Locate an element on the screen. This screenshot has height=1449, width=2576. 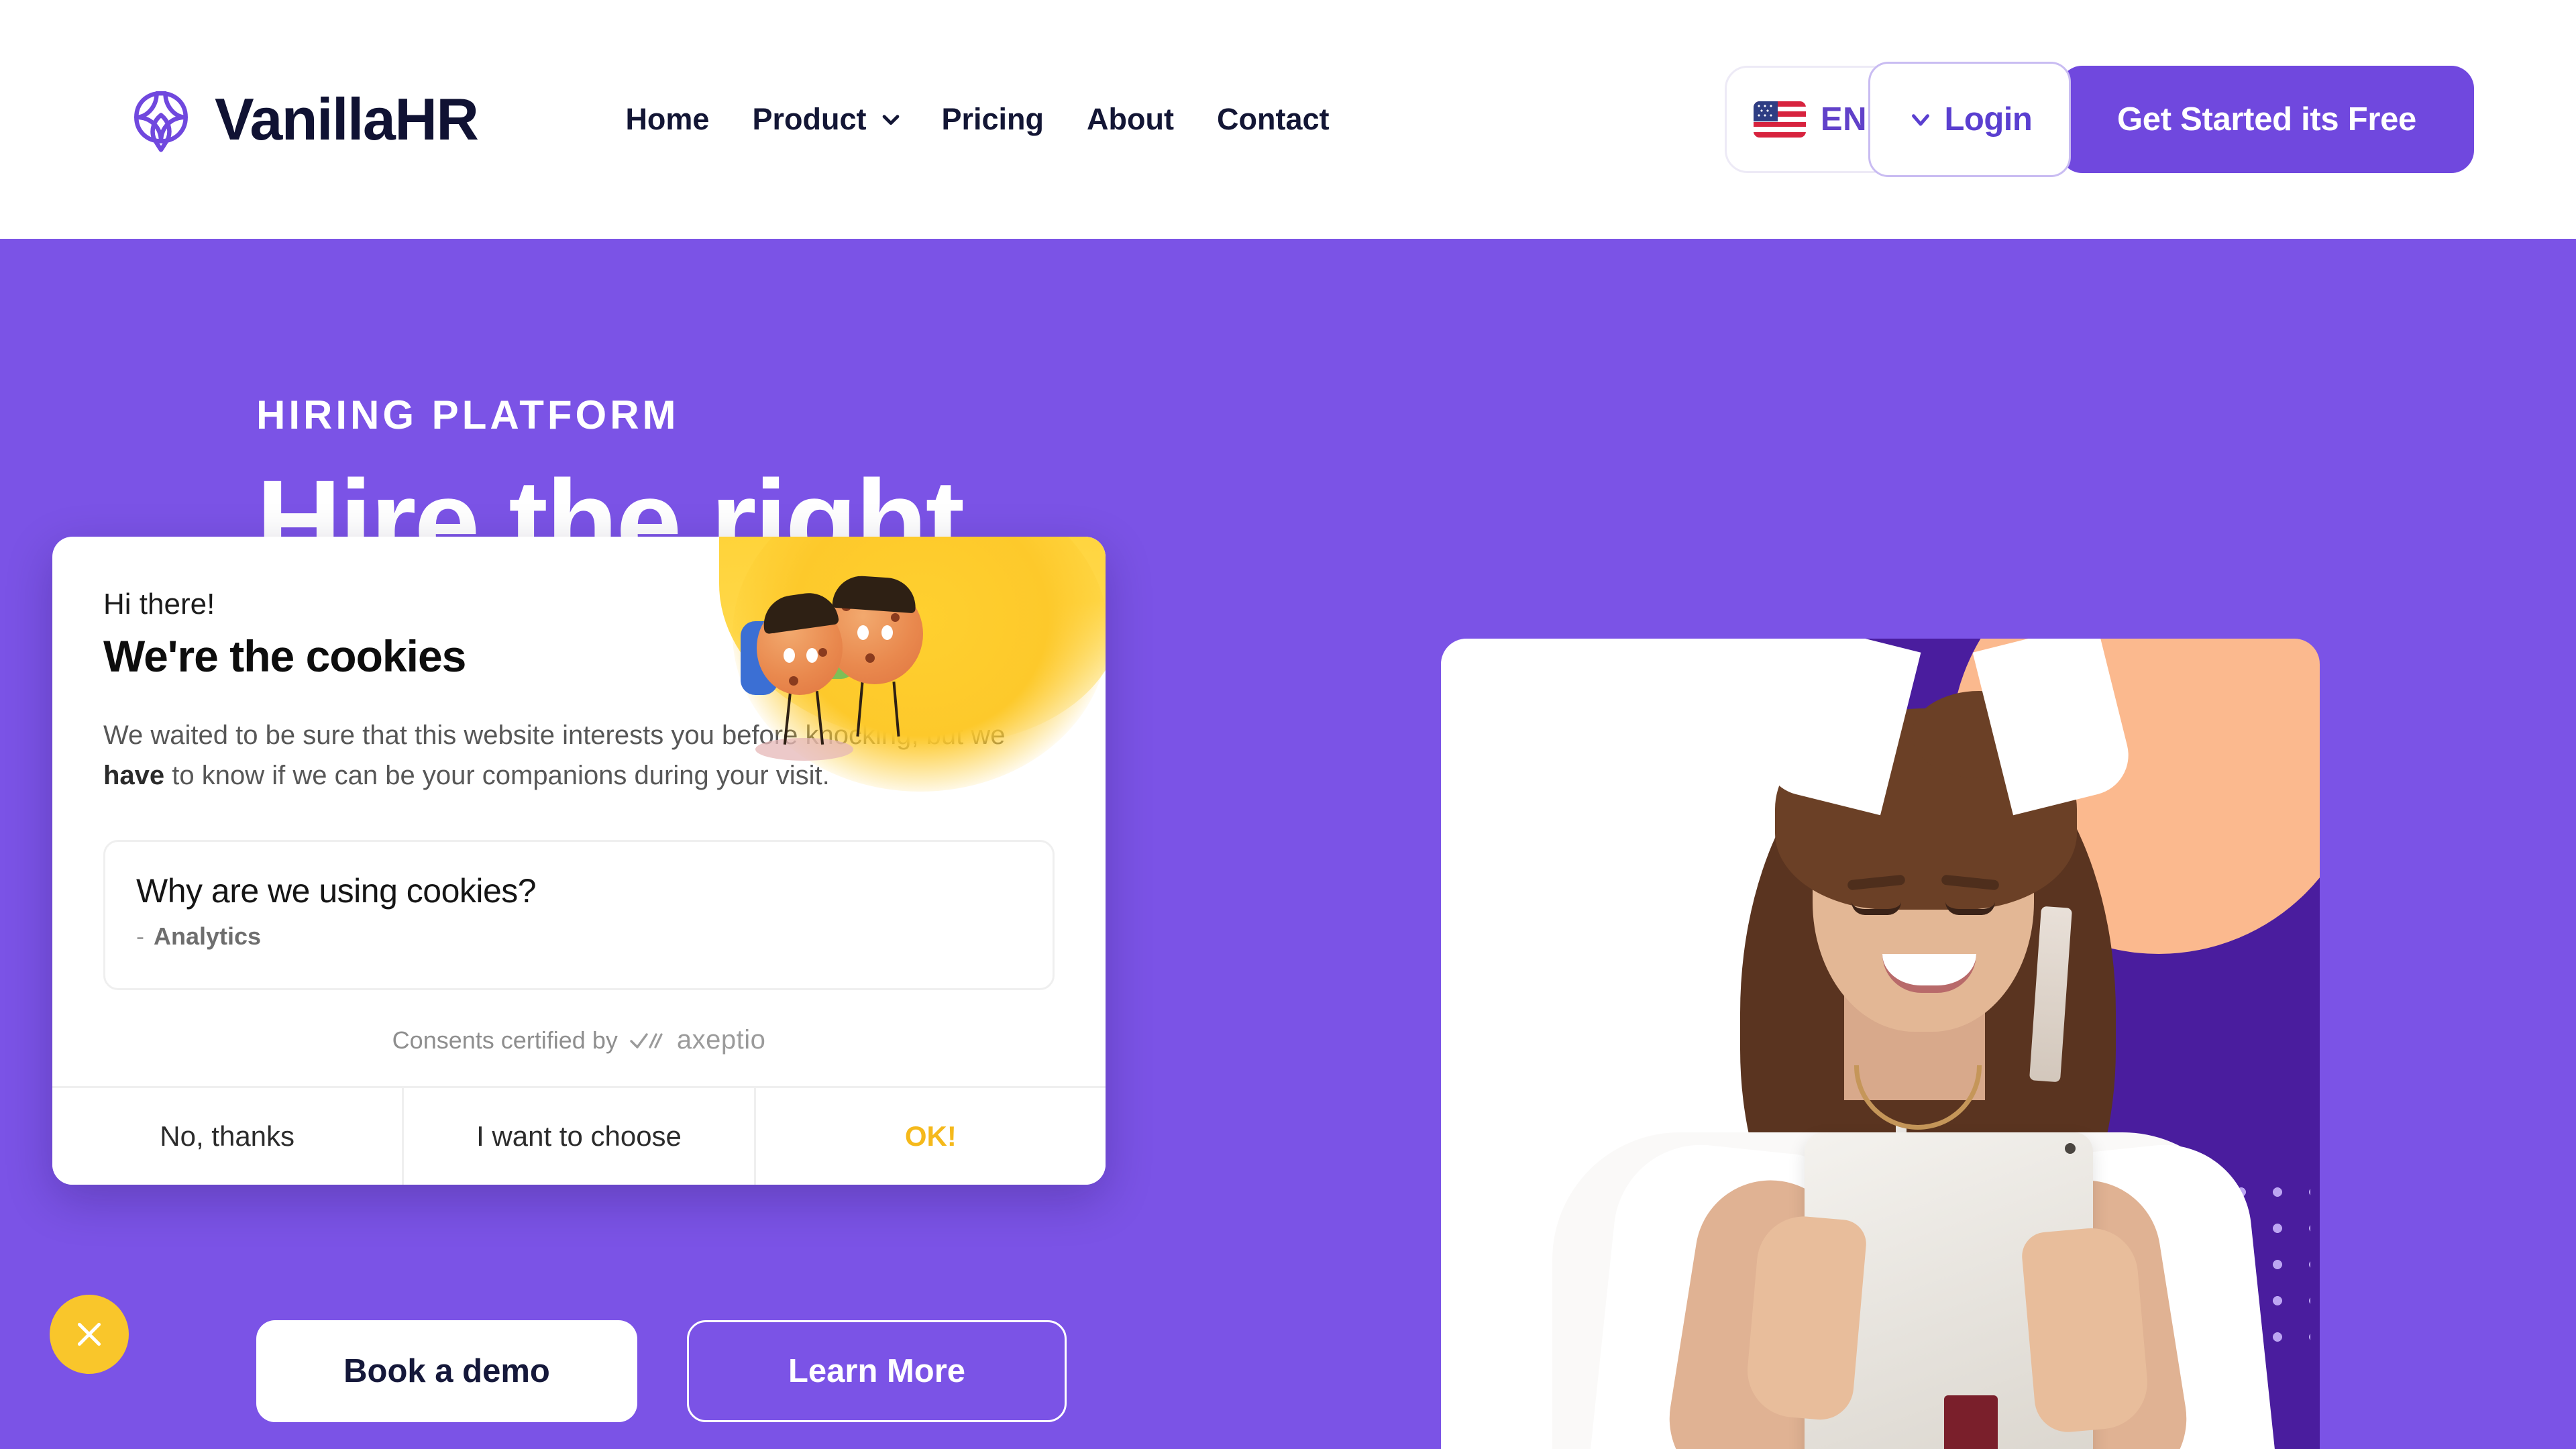
cookie-accordion-item: - Analytics is located at coordinates (579, 936).